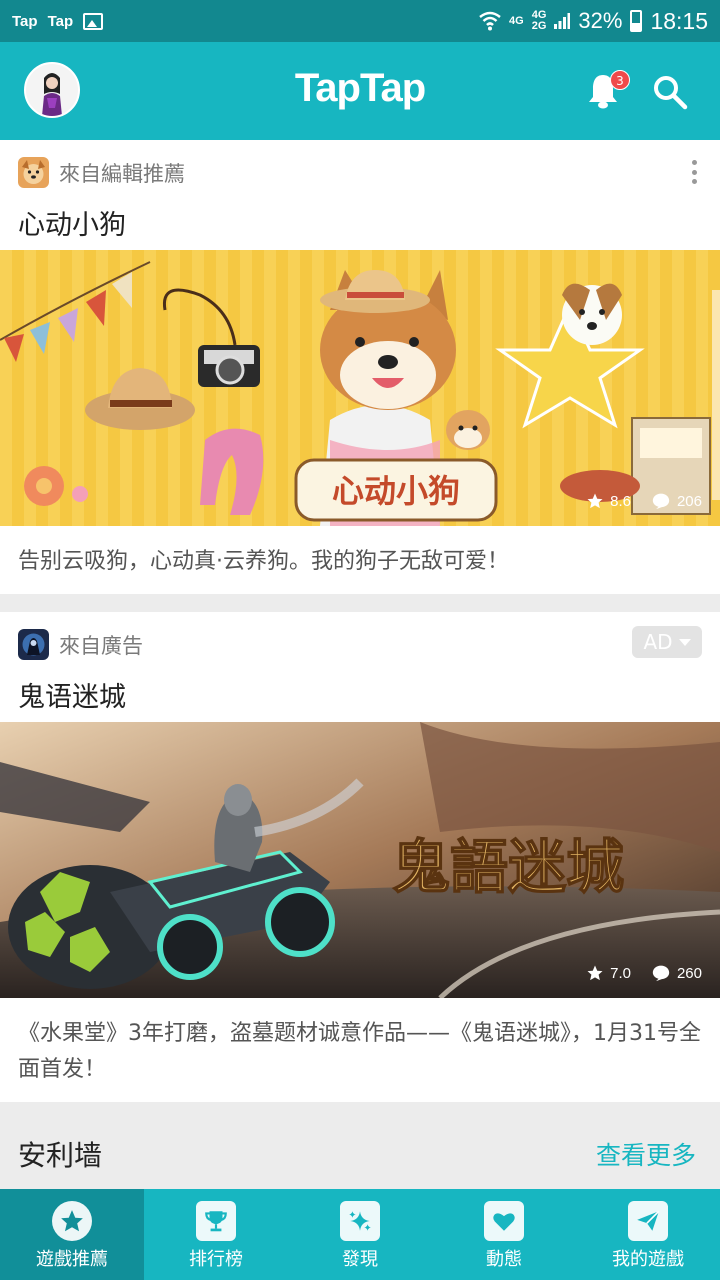 This screenshot has width=720, height=1280. What do you see at coordinates (122, 173) in the screenshot?
I see `card-source-label: 來自編輯推薦` at bounding box center [122, 173].